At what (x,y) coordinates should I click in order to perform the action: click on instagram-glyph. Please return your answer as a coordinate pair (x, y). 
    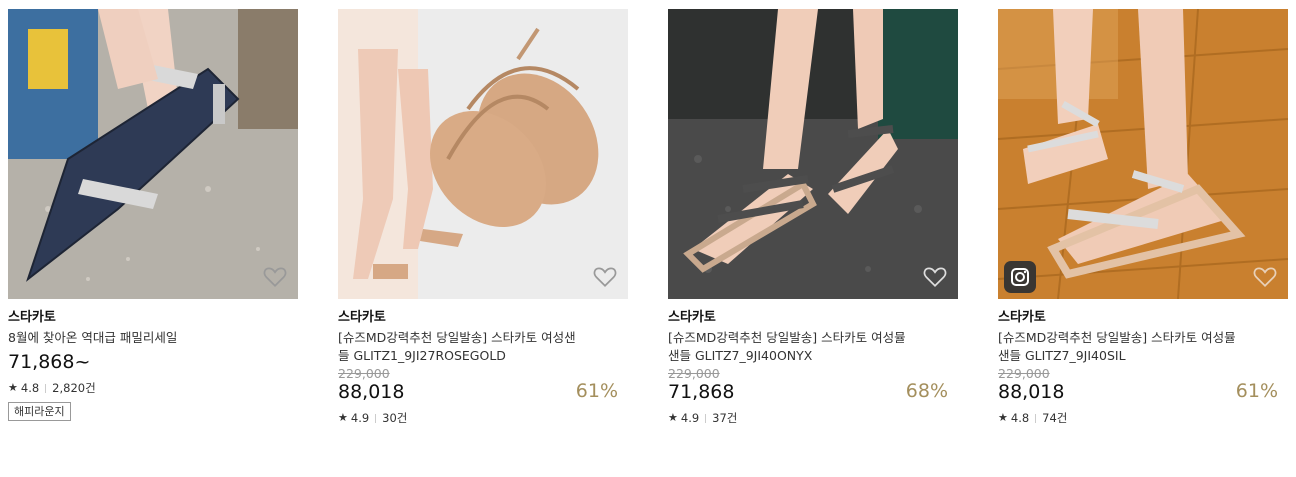
    Looking at the image, I should click on (1020, 277).